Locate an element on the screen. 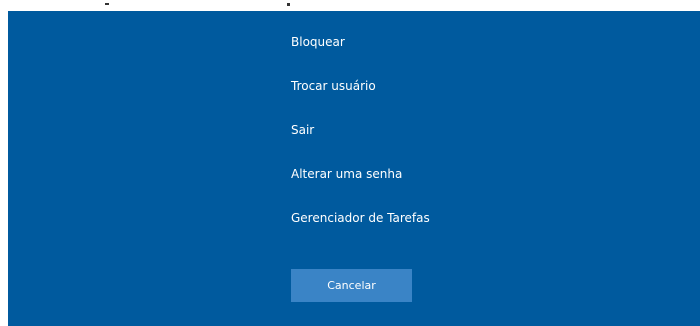  menu-item-sign-out: Sair is located at coordinates (360, 130).